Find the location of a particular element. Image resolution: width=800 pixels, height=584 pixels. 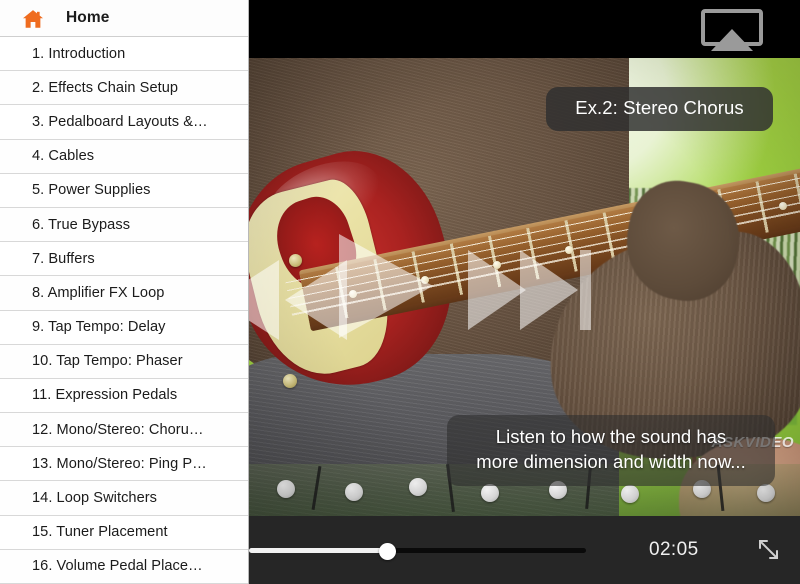

seek-thumb is located at coordinates (387, 551).